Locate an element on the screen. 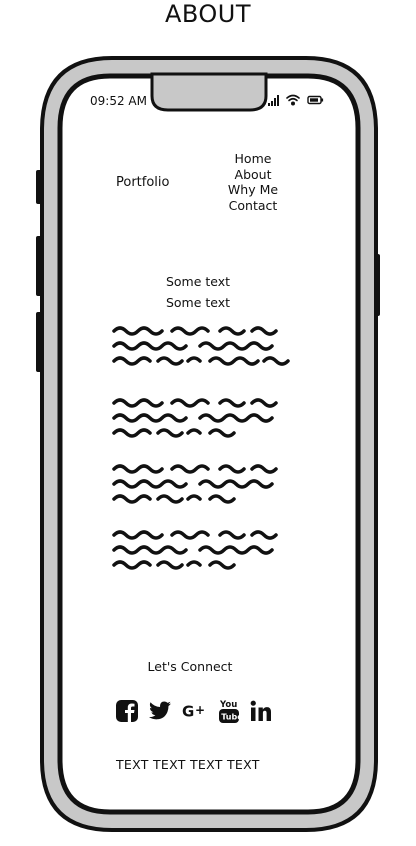 This screenshot has width=416, height=846. battery-icon is located at coordinates (315, 100).